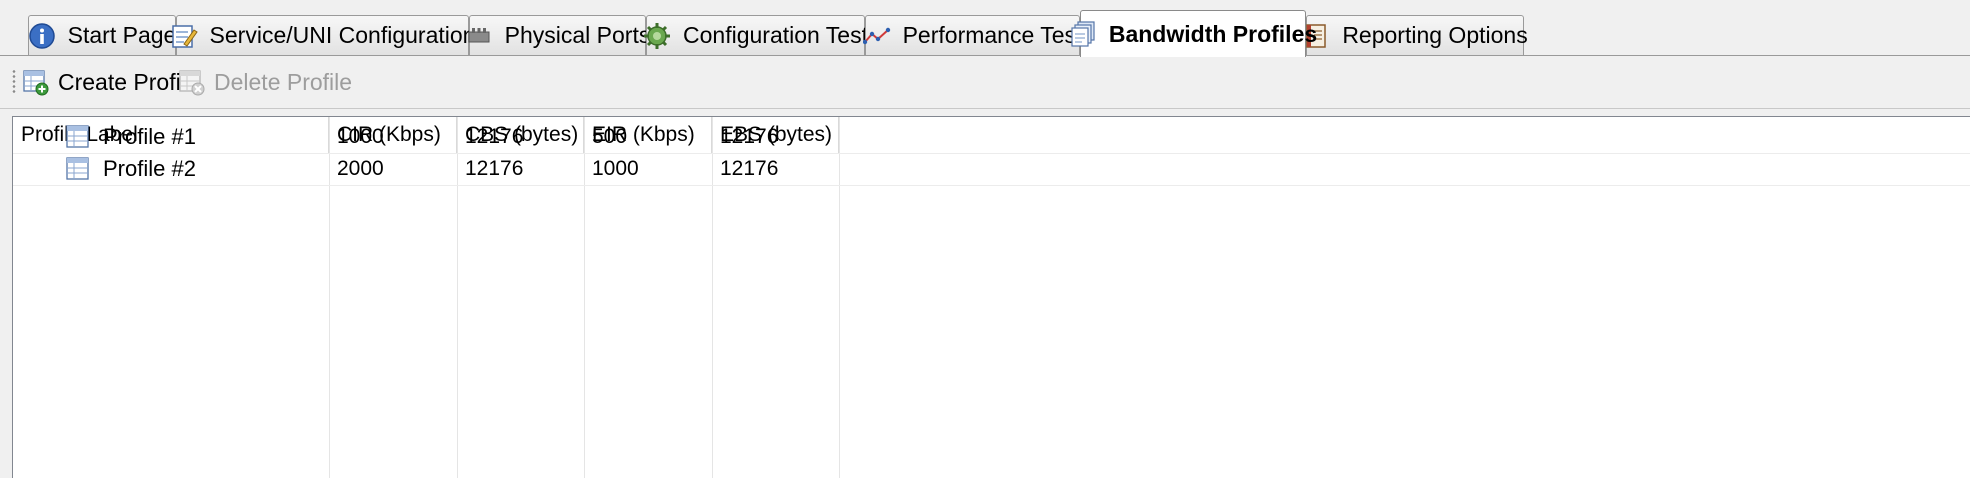 Image resolution: width=1970 pixels, height=478 pixels. What do you see at coordinates (479, 34) in the screenshot?
I see `network-port-icon` at bounding box center [479, 34].